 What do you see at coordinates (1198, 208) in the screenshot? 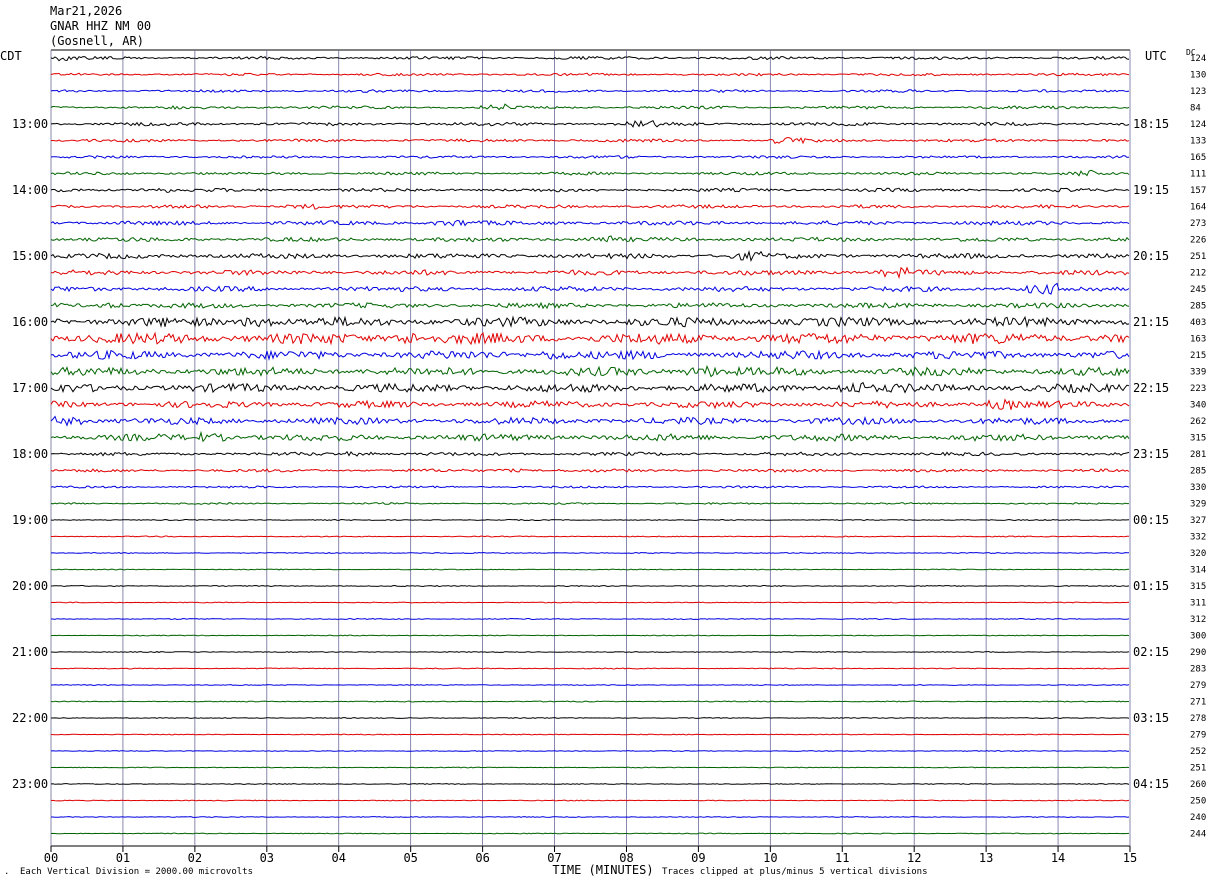
I see `dc-offset-label: 164` at bounding box center [1198, 208].